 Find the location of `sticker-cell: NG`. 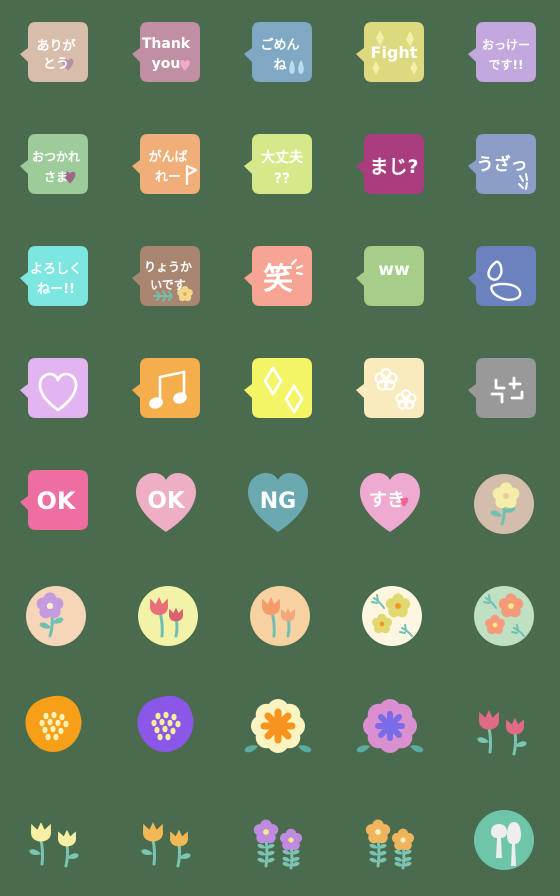

sticker-cell: NG is located at coordinates (280, 504).